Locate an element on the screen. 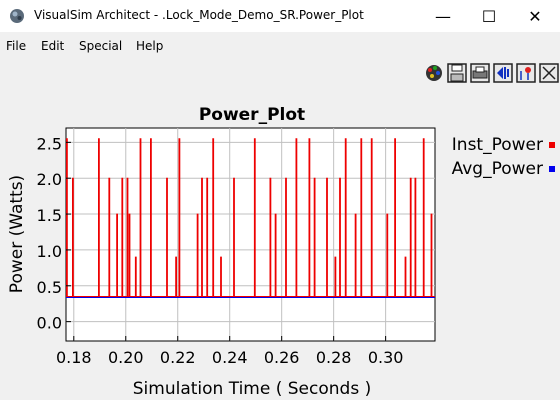 Image resolution: width=560 pixels, height=400 pixels. x-tick-label: 0.18 is located at coordinates (74, 357).